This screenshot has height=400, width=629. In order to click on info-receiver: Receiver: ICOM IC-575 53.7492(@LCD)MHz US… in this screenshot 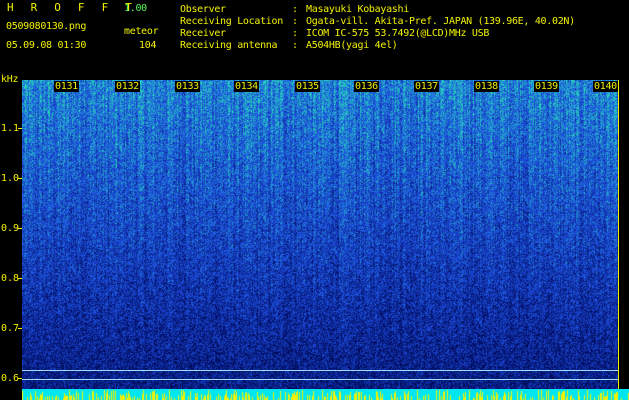, I will do `click(334, 33)`.